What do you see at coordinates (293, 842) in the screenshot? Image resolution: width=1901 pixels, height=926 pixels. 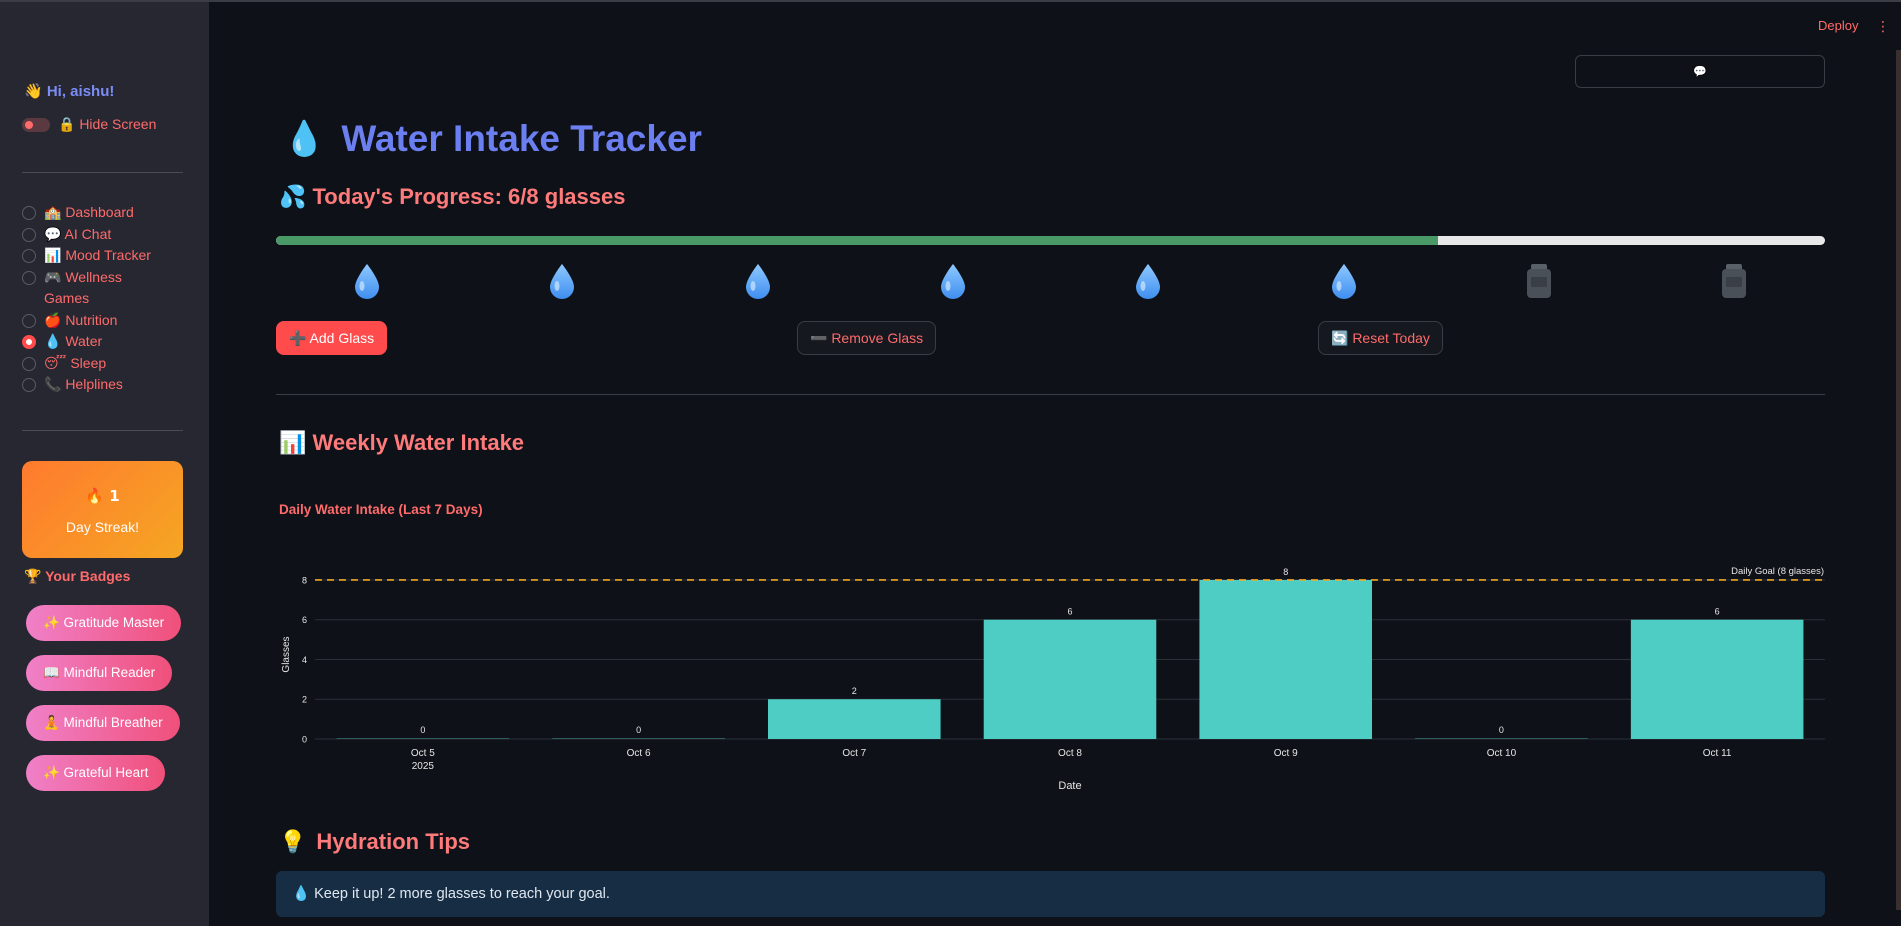 I see `lightbulb-icon: 💡` at bounding box center [293, 842].